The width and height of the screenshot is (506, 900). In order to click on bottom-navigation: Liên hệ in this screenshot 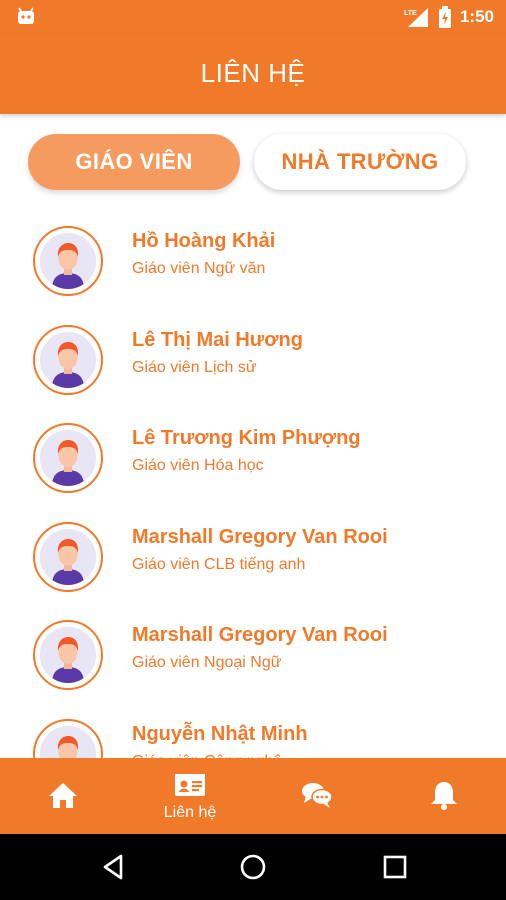, I will do `click(253, 796)`.